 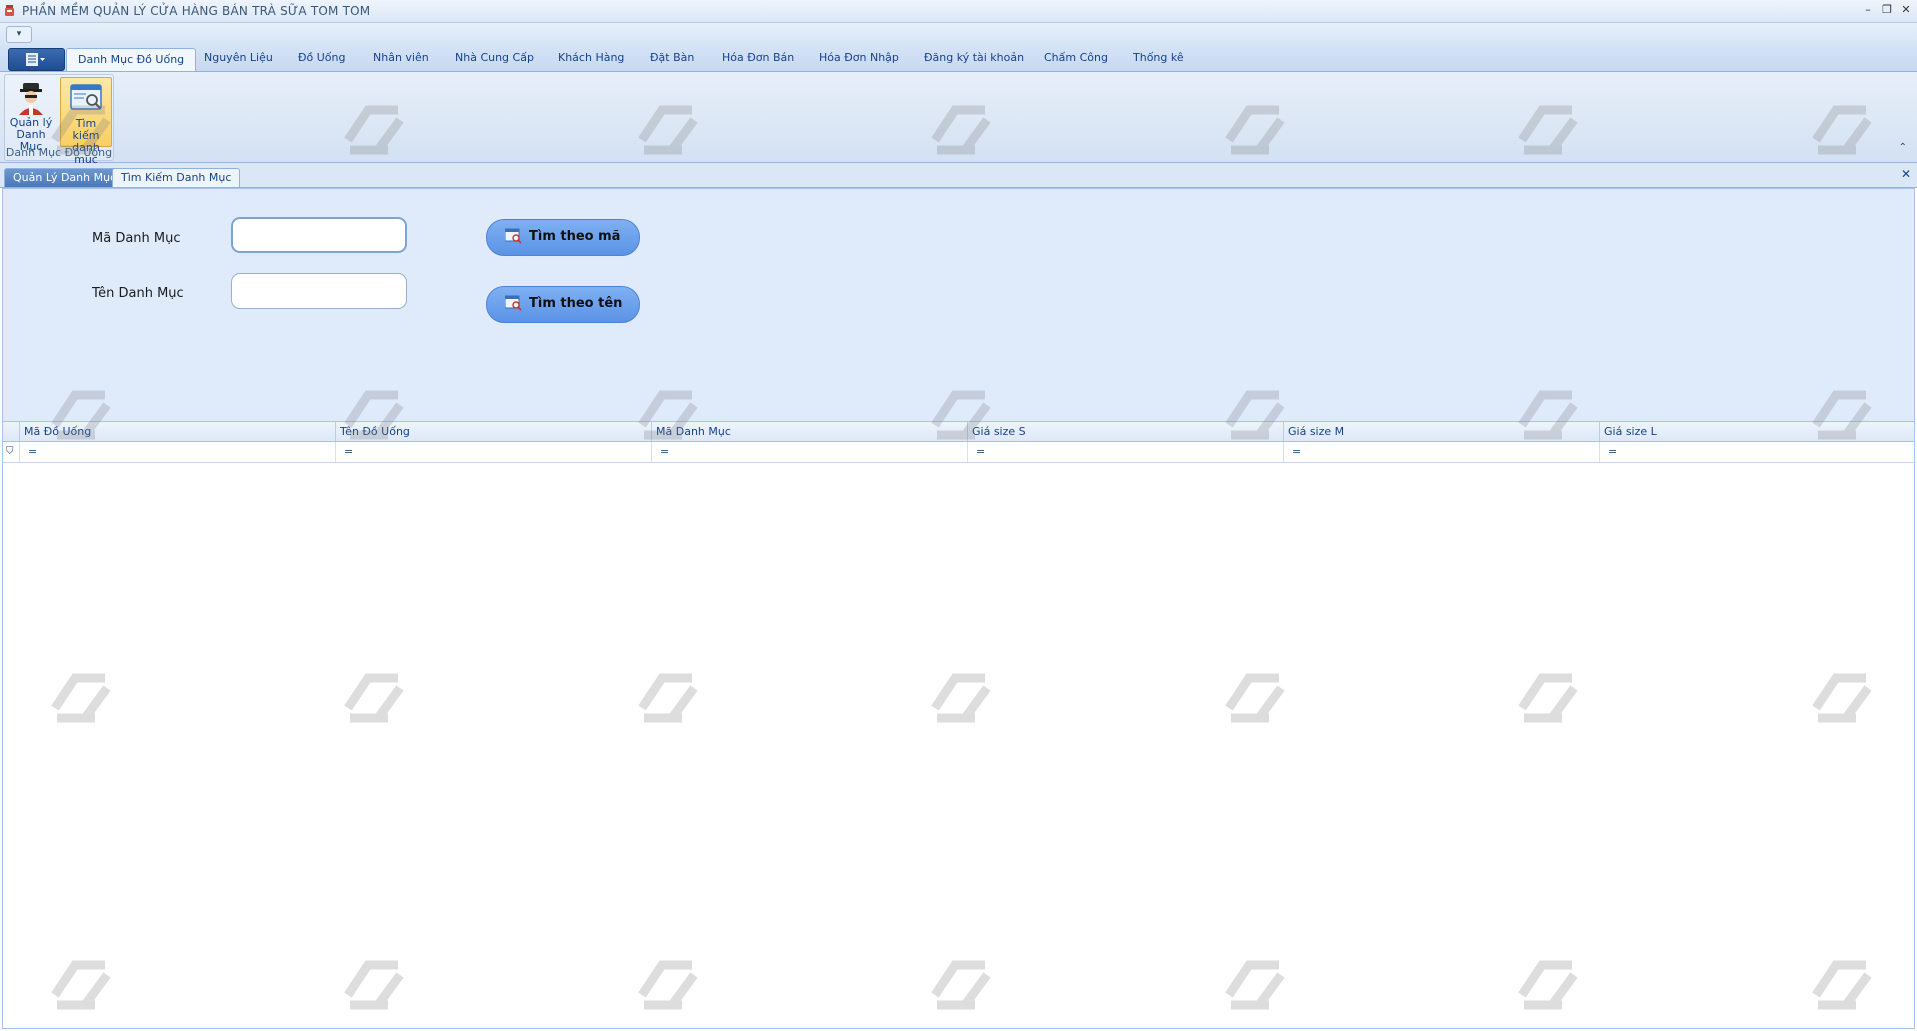 I want to click on ribbon-collapse-button: ⌃, so click(x=1903, y=147).